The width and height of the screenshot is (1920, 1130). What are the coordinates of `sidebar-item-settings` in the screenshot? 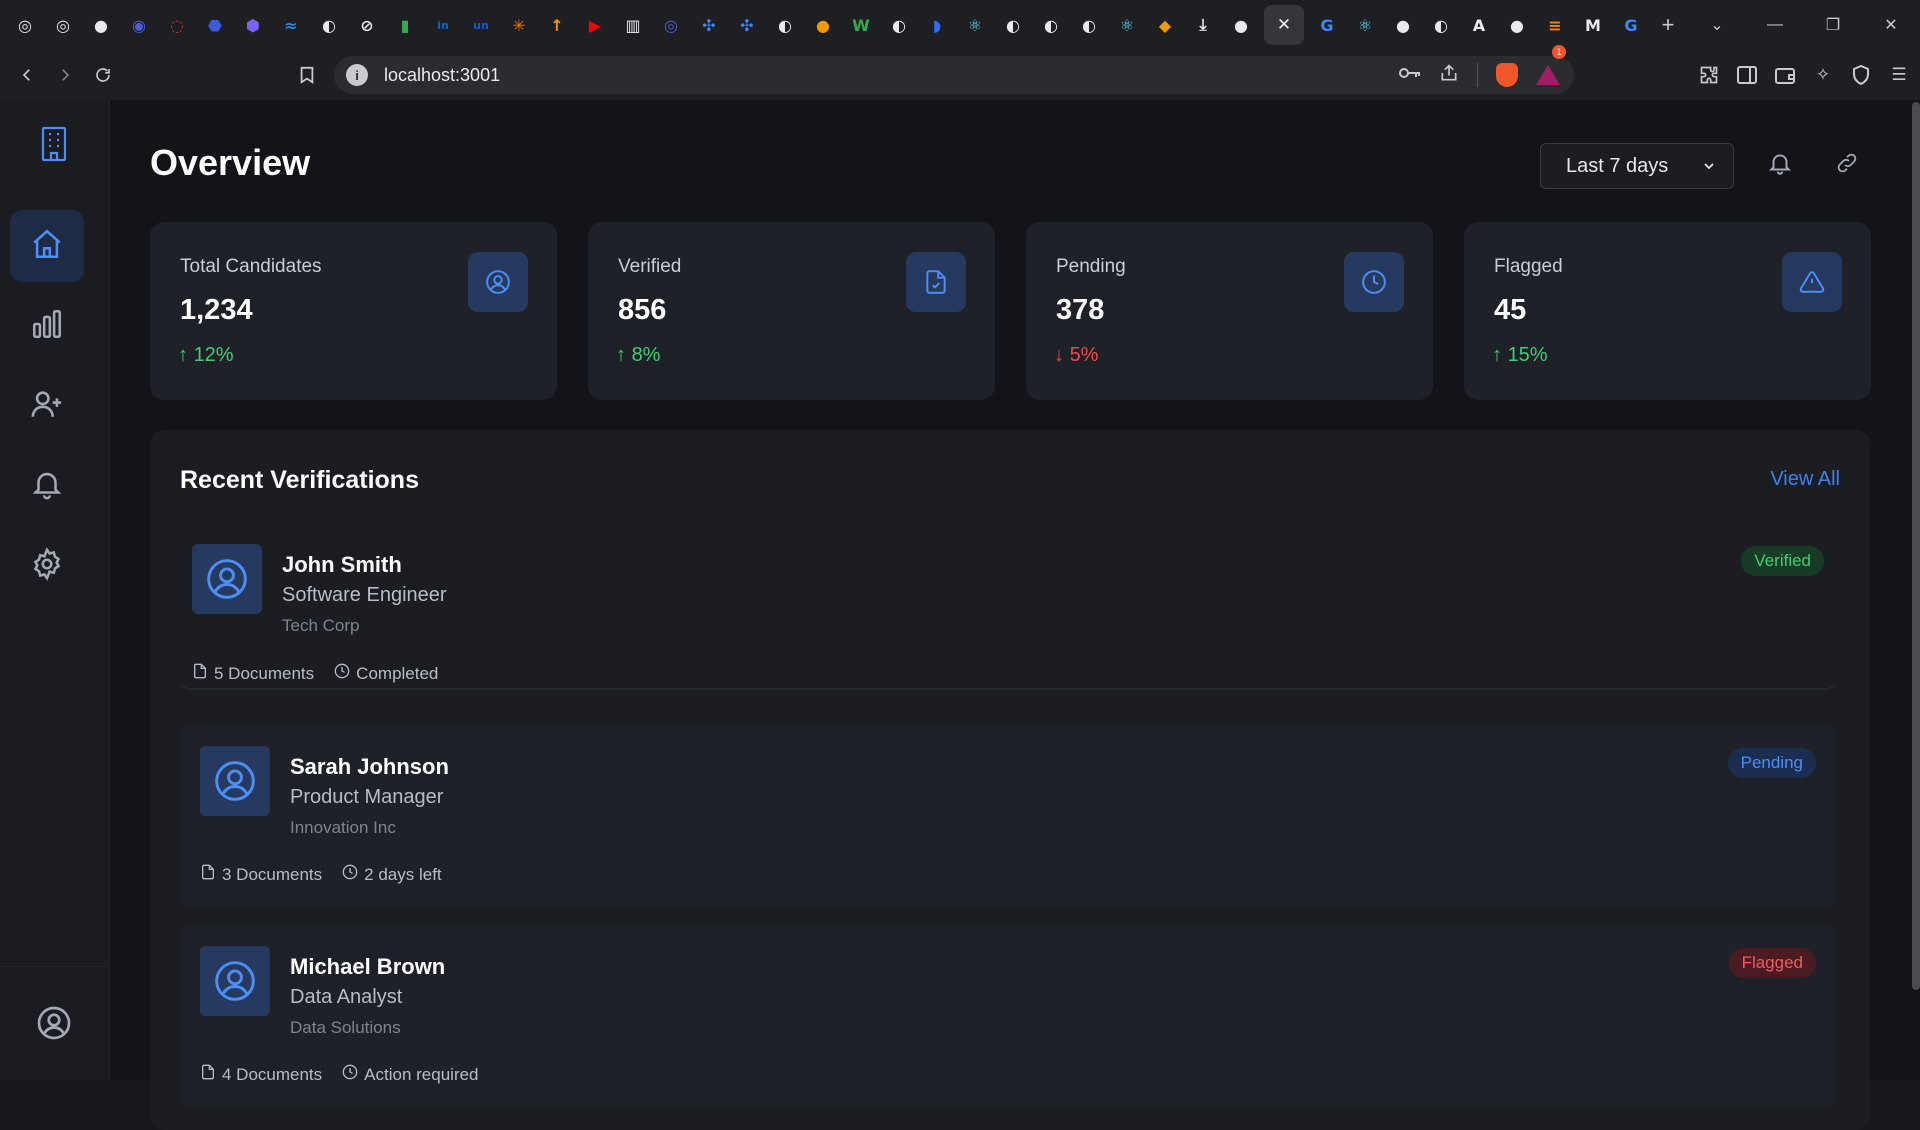 It's located at (47, 566).